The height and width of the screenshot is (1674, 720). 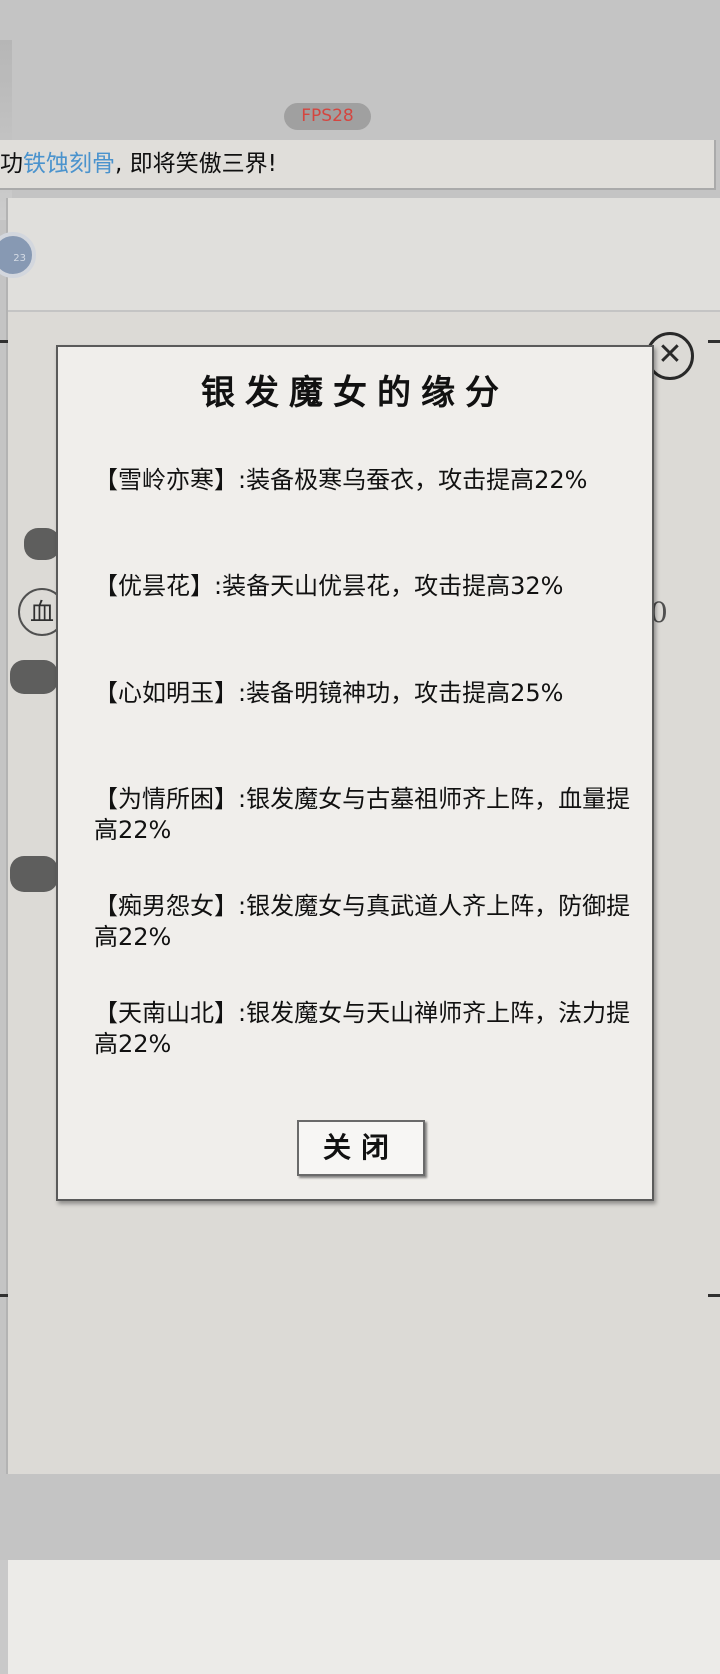 I want to click on dialog-title: 银发魔女的缘分, so click(x=355, y=393).